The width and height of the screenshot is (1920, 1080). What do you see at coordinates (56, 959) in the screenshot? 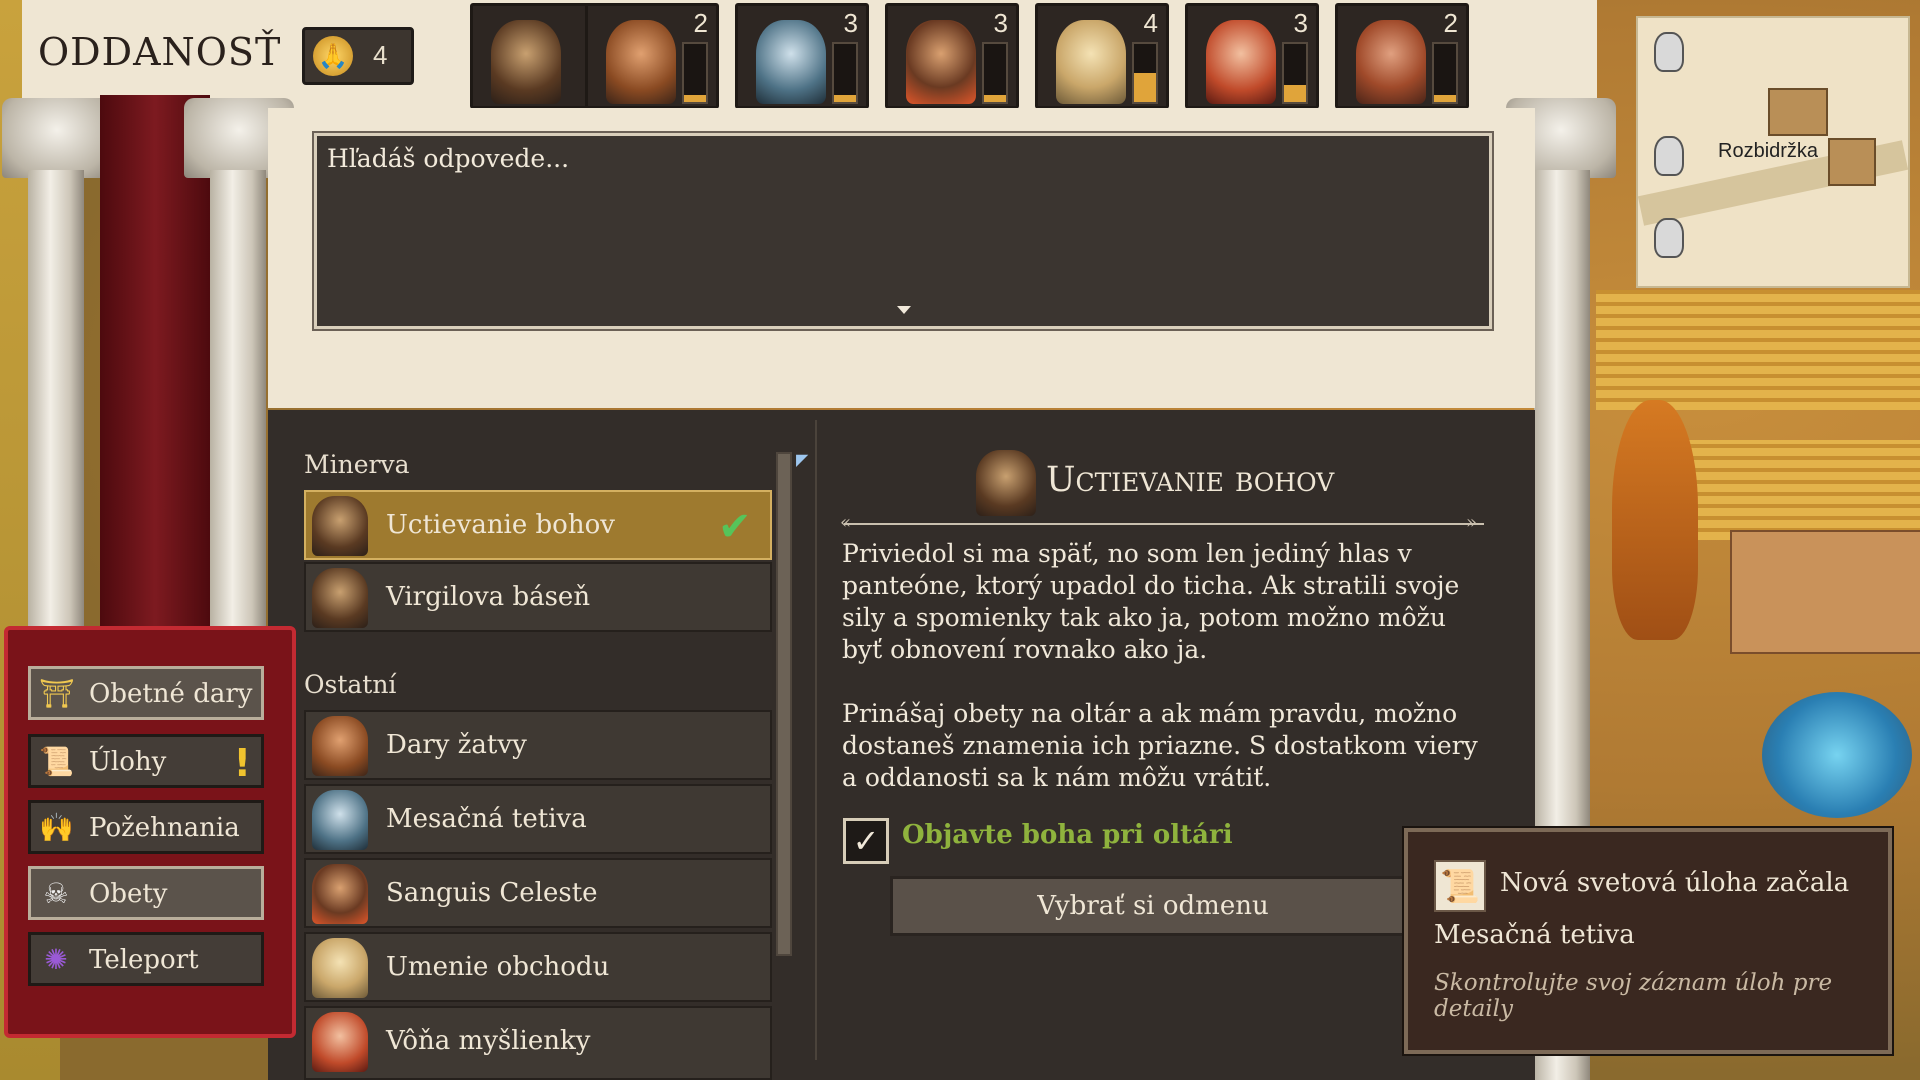
I see `teleport-swirl-icon: ✺` at bounding box center [56, 959].